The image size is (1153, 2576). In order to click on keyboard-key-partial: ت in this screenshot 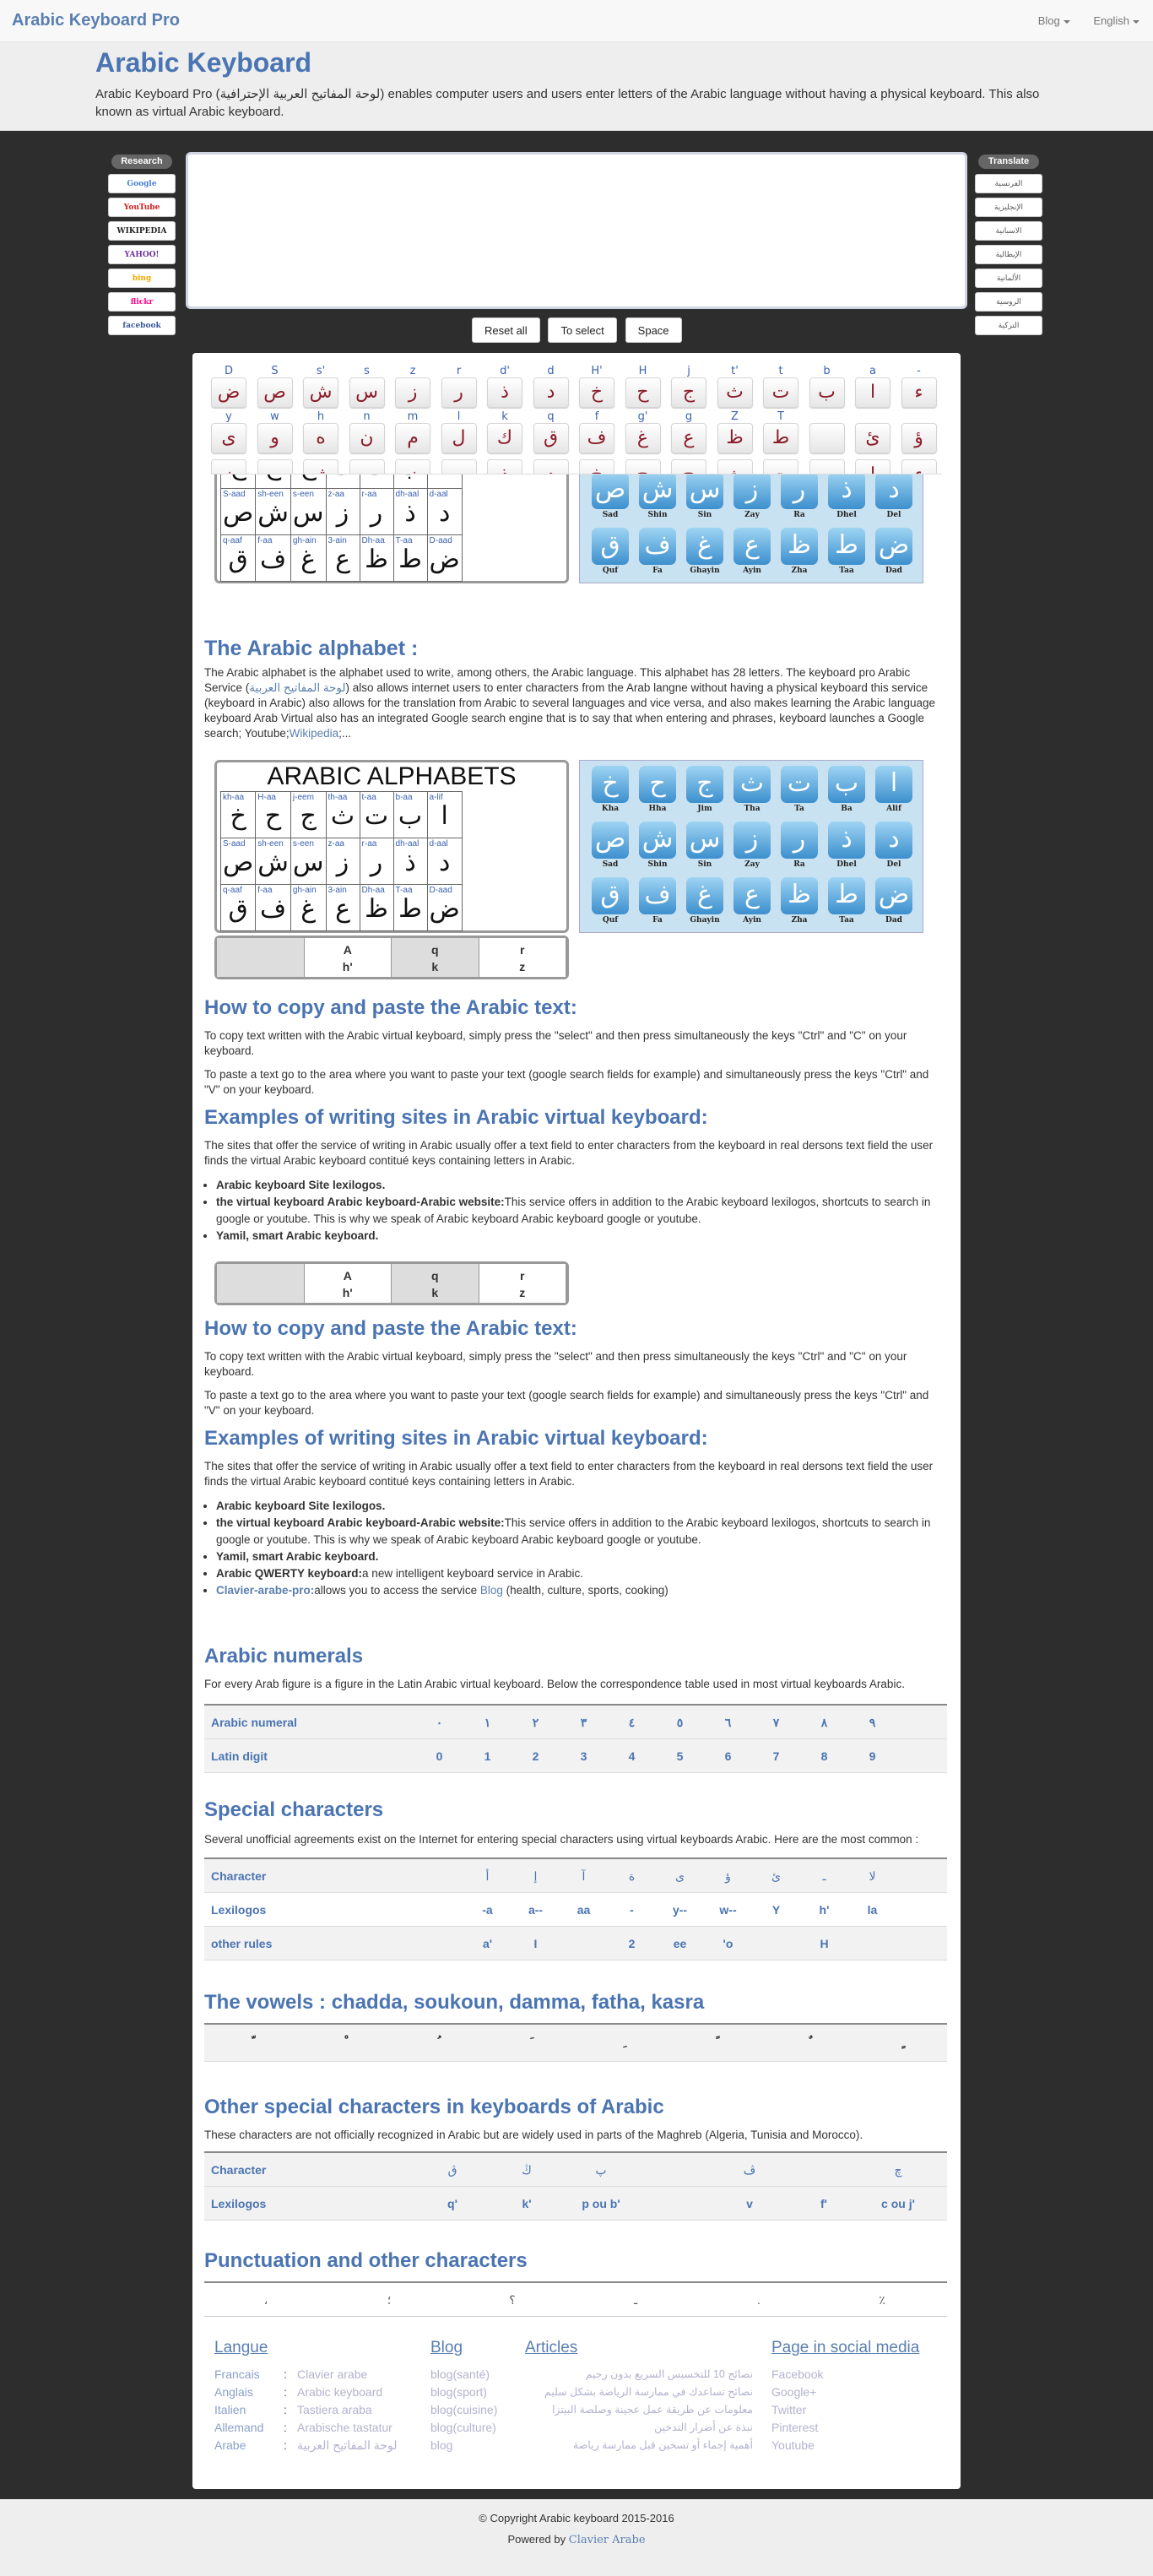, I will do `click(780, 467)`.